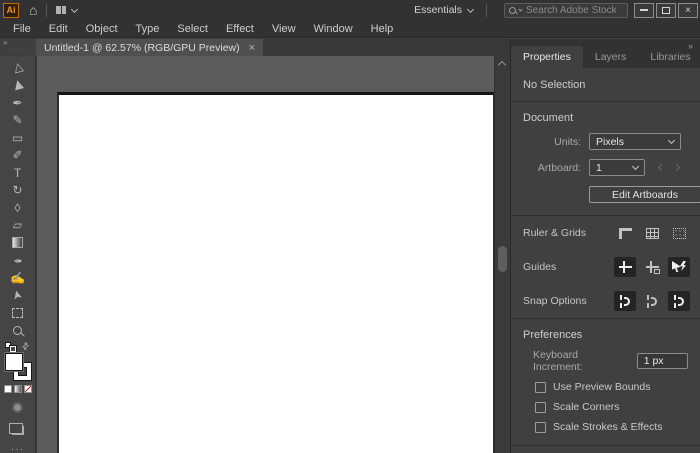  Describe the element at coordinates (17, 448) in the screenshot. I see `more-tools-button: ···` at that location.